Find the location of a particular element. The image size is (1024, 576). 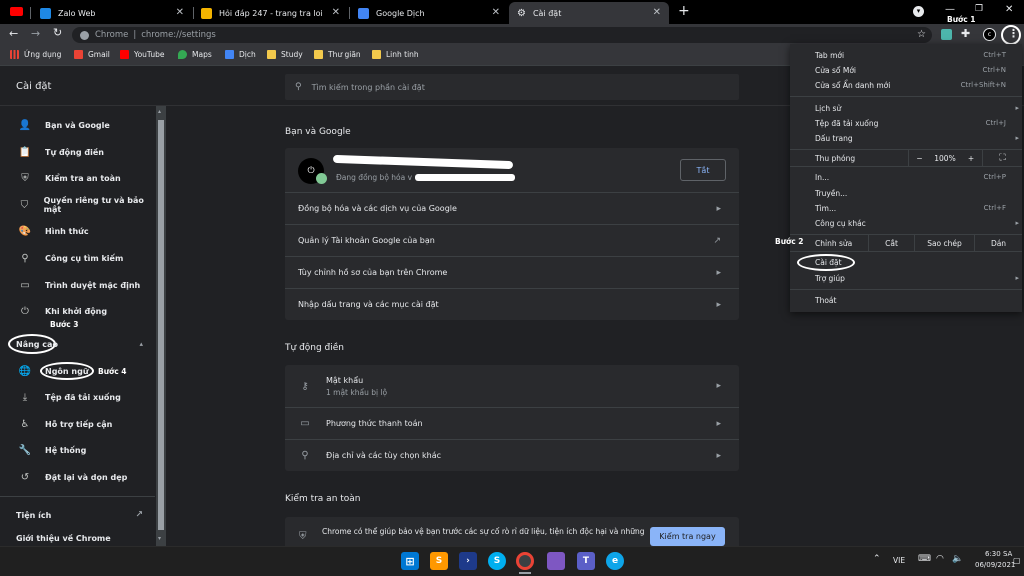

settings-row-manage-account: Quản lý Tài khoản Google của bạn ↗ is located at coordinates (512, 240).